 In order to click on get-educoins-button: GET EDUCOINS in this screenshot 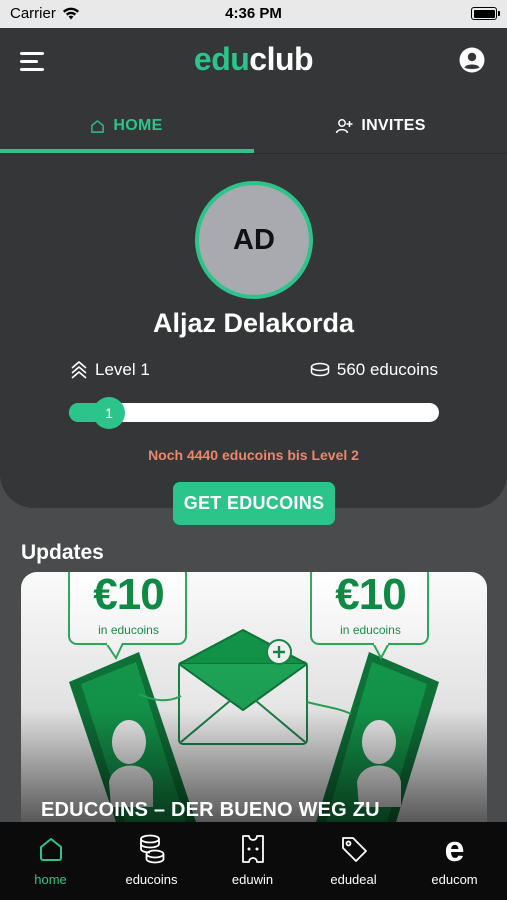, I will do `click(254, 503)`.